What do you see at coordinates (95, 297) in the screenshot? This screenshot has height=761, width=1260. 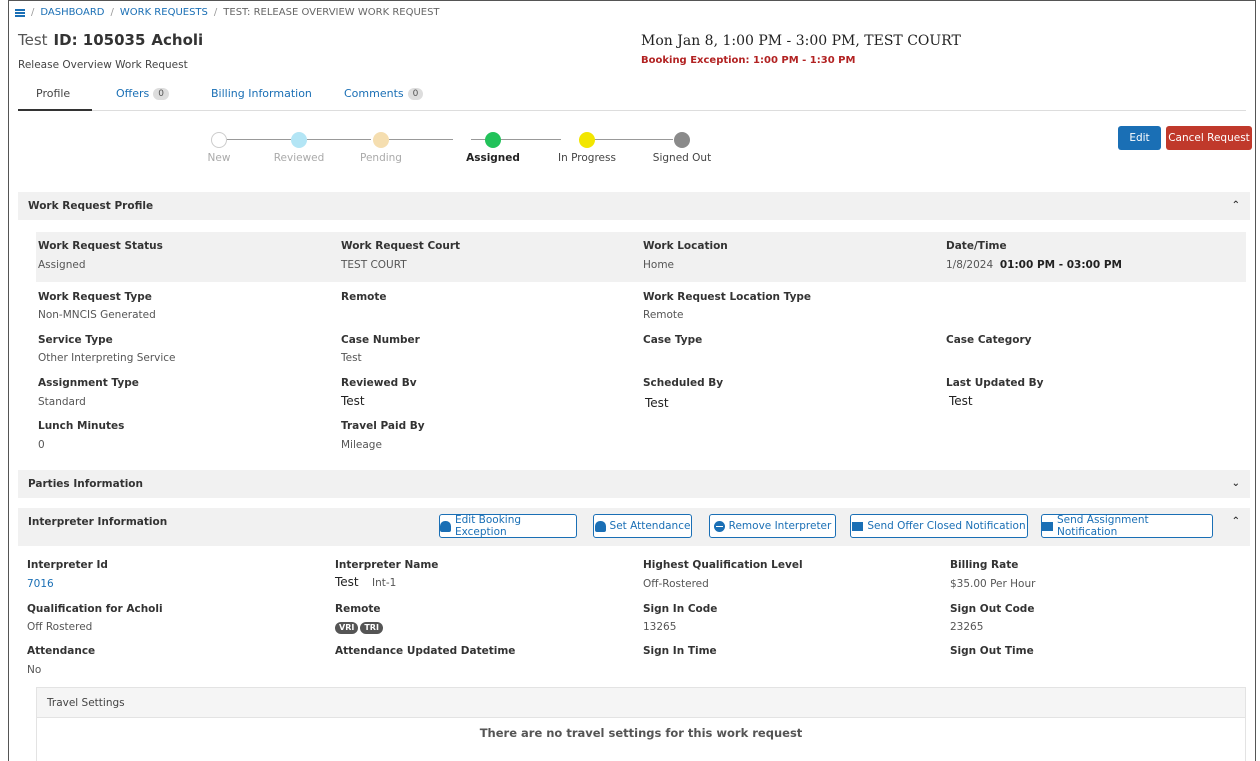 I see `field-label: Work Request Type` at bounding box center [95, 297].